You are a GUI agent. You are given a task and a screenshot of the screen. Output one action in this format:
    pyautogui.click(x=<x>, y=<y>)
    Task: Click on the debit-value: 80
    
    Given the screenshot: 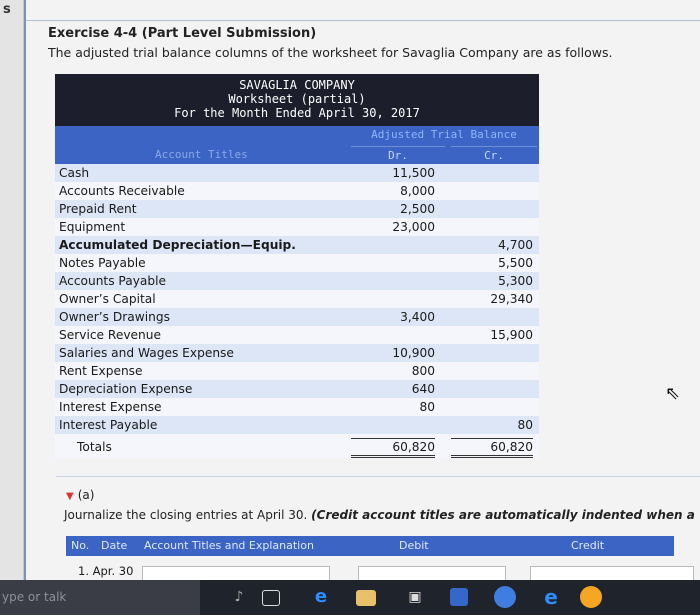 What is the action you would take?
    pyautogui.click(x=427, y=407)
    